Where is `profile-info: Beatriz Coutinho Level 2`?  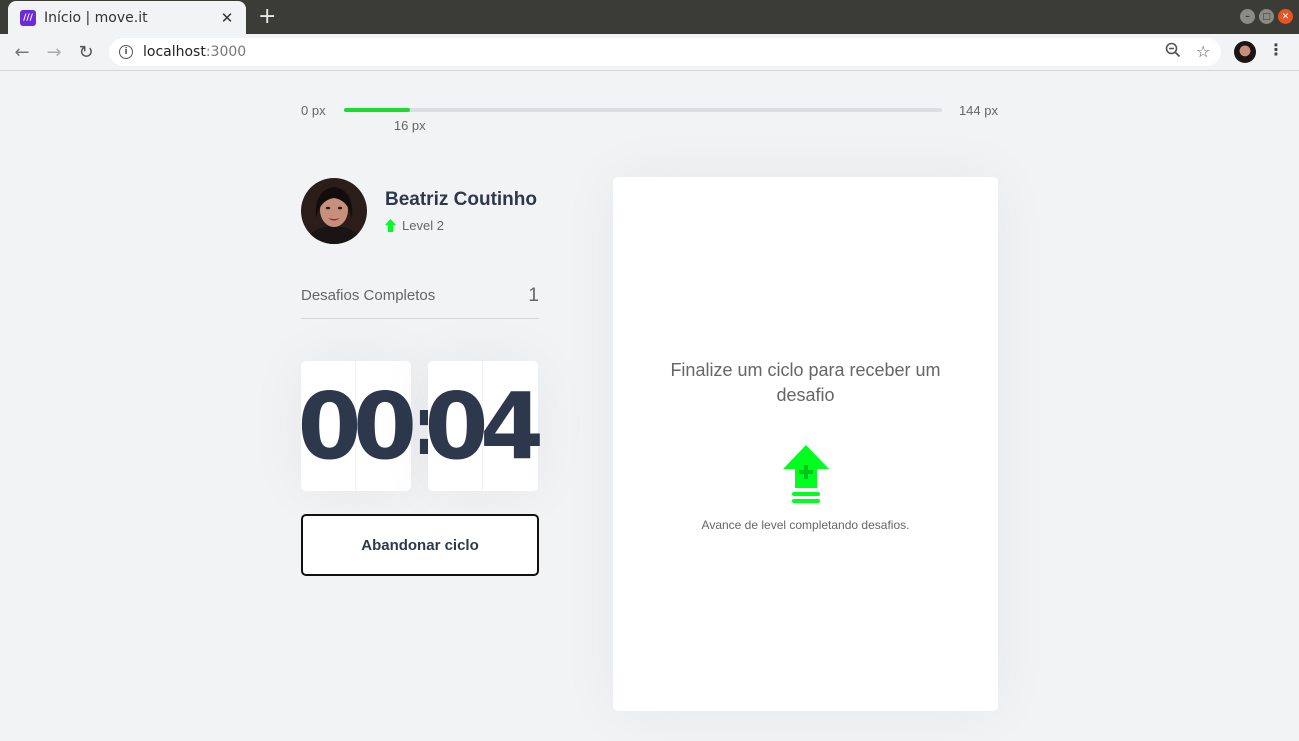
profile-info: Beatriz Coutinho Level 2 is located at coordinates (461, 211).